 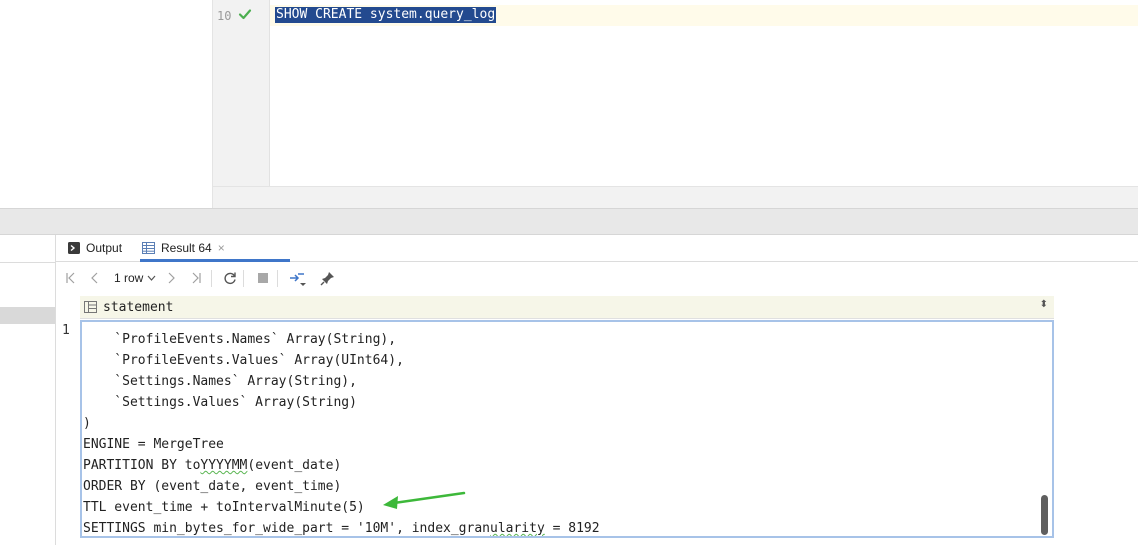 I want to click on last-page-icon, so click(x=196, y=278).